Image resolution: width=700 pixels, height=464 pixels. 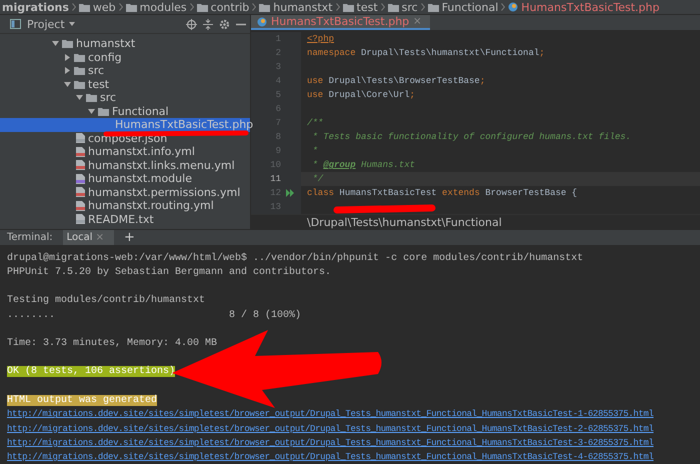 What do you see at coordinates (317, 179) in the screenshot?
I see `code-line: */` at bounding box center [317, 179].